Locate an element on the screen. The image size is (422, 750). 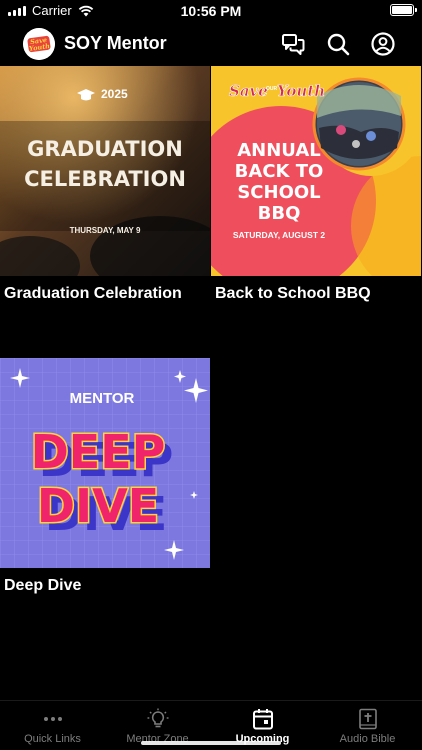
more-dots-icon is located at coordinates (52, 719).